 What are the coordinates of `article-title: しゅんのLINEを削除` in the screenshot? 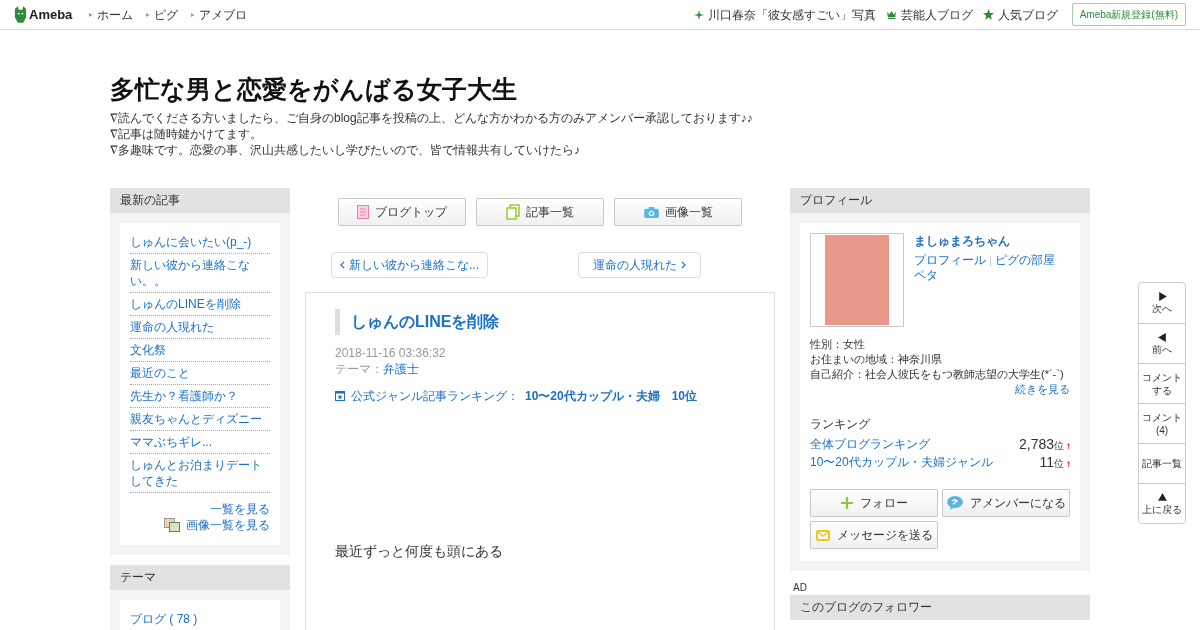 It's located at (540, 322).